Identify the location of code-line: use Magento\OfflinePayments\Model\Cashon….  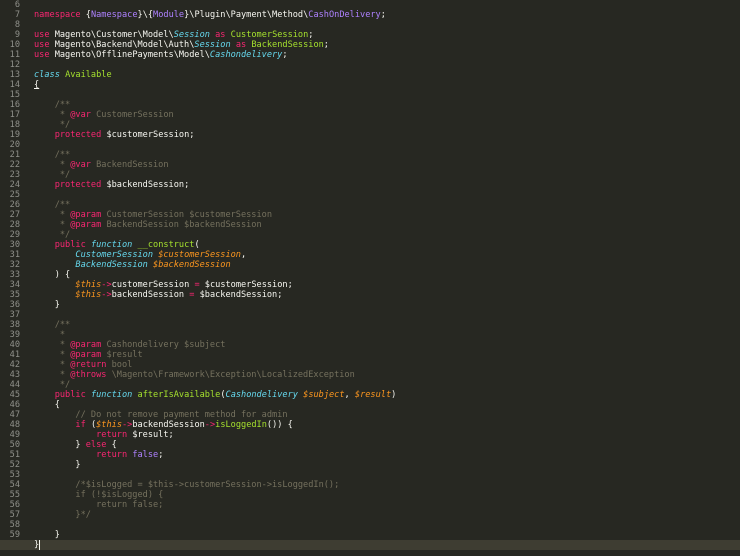
(387, 55).